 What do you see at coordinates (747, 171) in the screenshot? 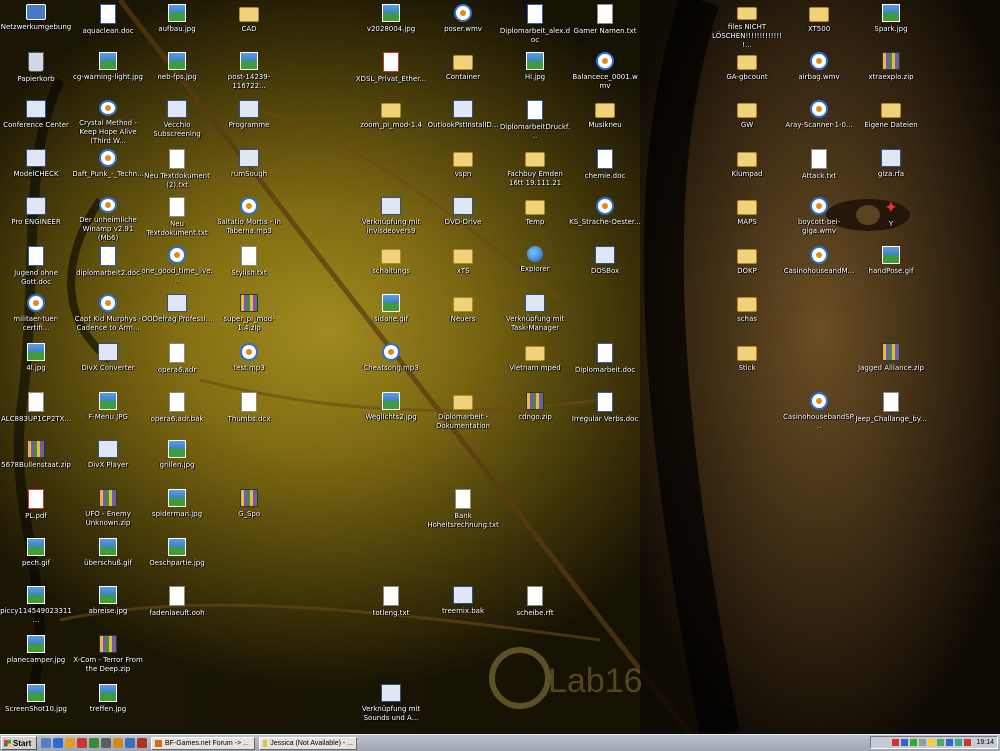
I see `desktop-icon-klumpad: Klumpad` at bounding box center [747, 171].